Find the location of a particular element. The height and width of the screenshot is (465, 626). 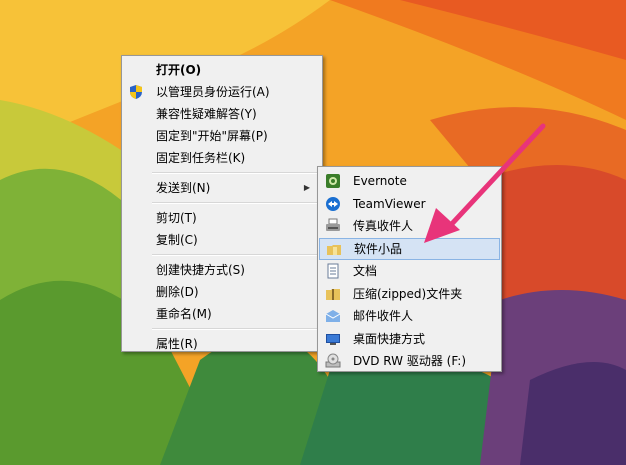

menu-item-delete: 删除(D) is located at coordinates (221, 292).